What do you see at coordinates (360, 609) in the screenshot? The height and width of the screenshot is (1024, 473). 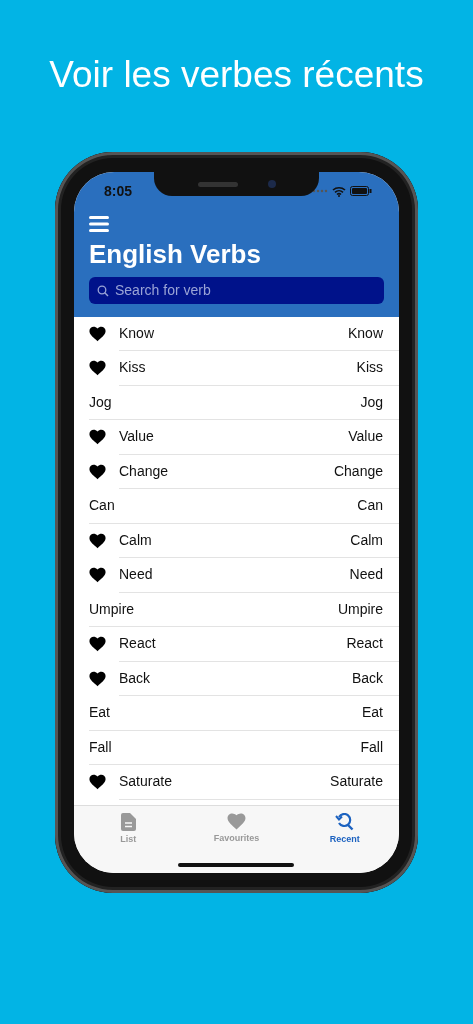 I see `translation-text: Umpire` at bounding box center [360, 609].